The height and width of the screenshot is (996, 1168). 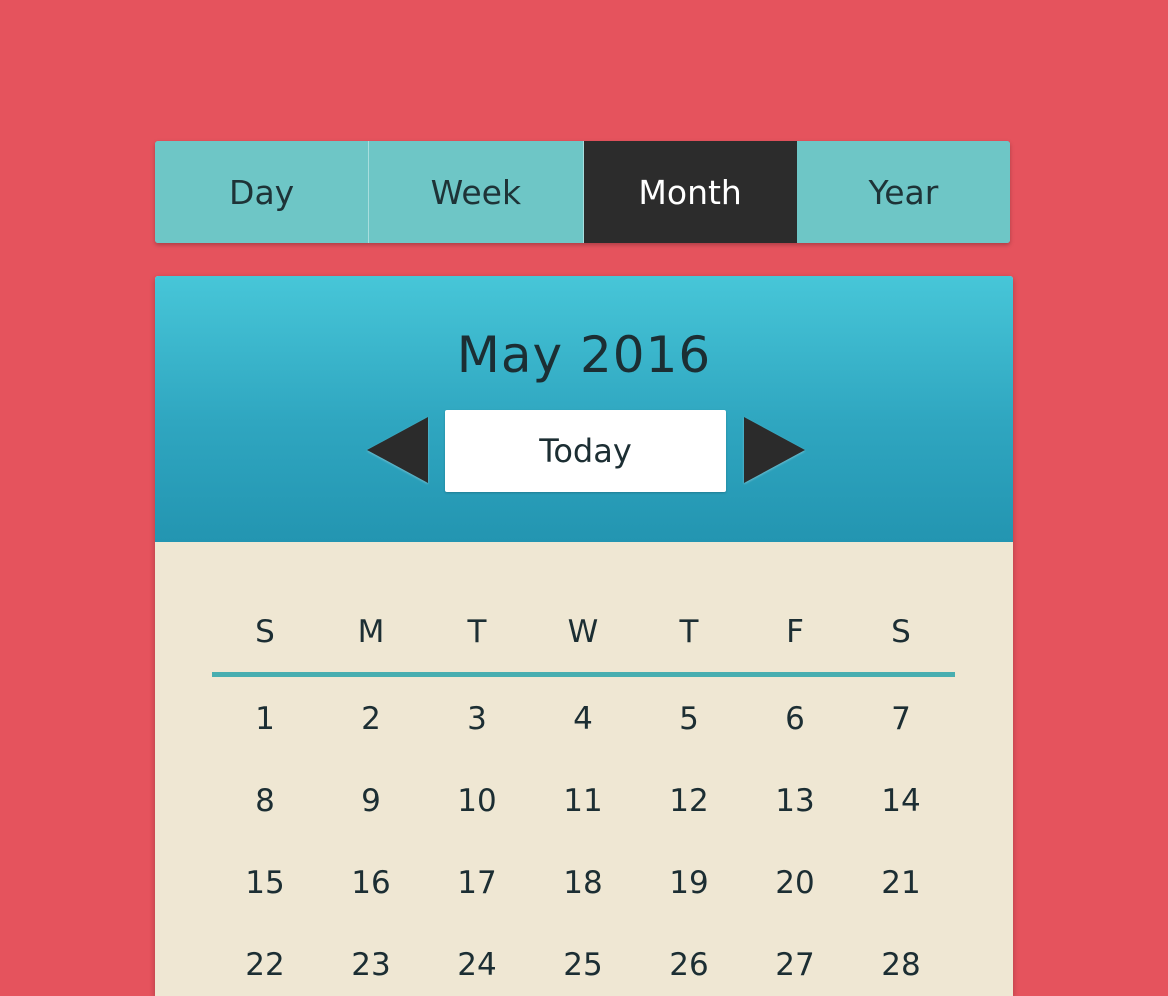 I want to click on day-cell: 23, so click(x=371, y=969).